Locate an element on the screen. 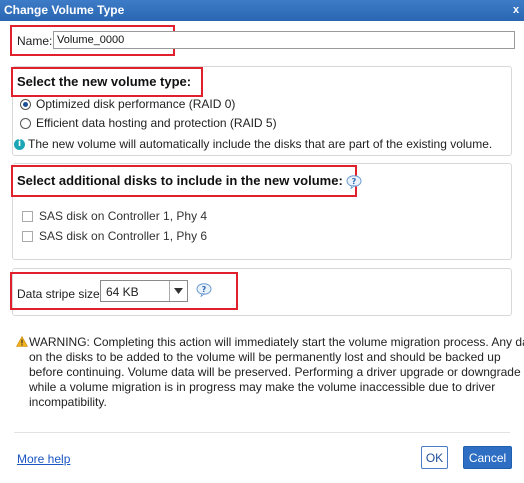  radio-raid0-label: Optimized disk performance (RAID 0) is located at coordinates (136, 104).